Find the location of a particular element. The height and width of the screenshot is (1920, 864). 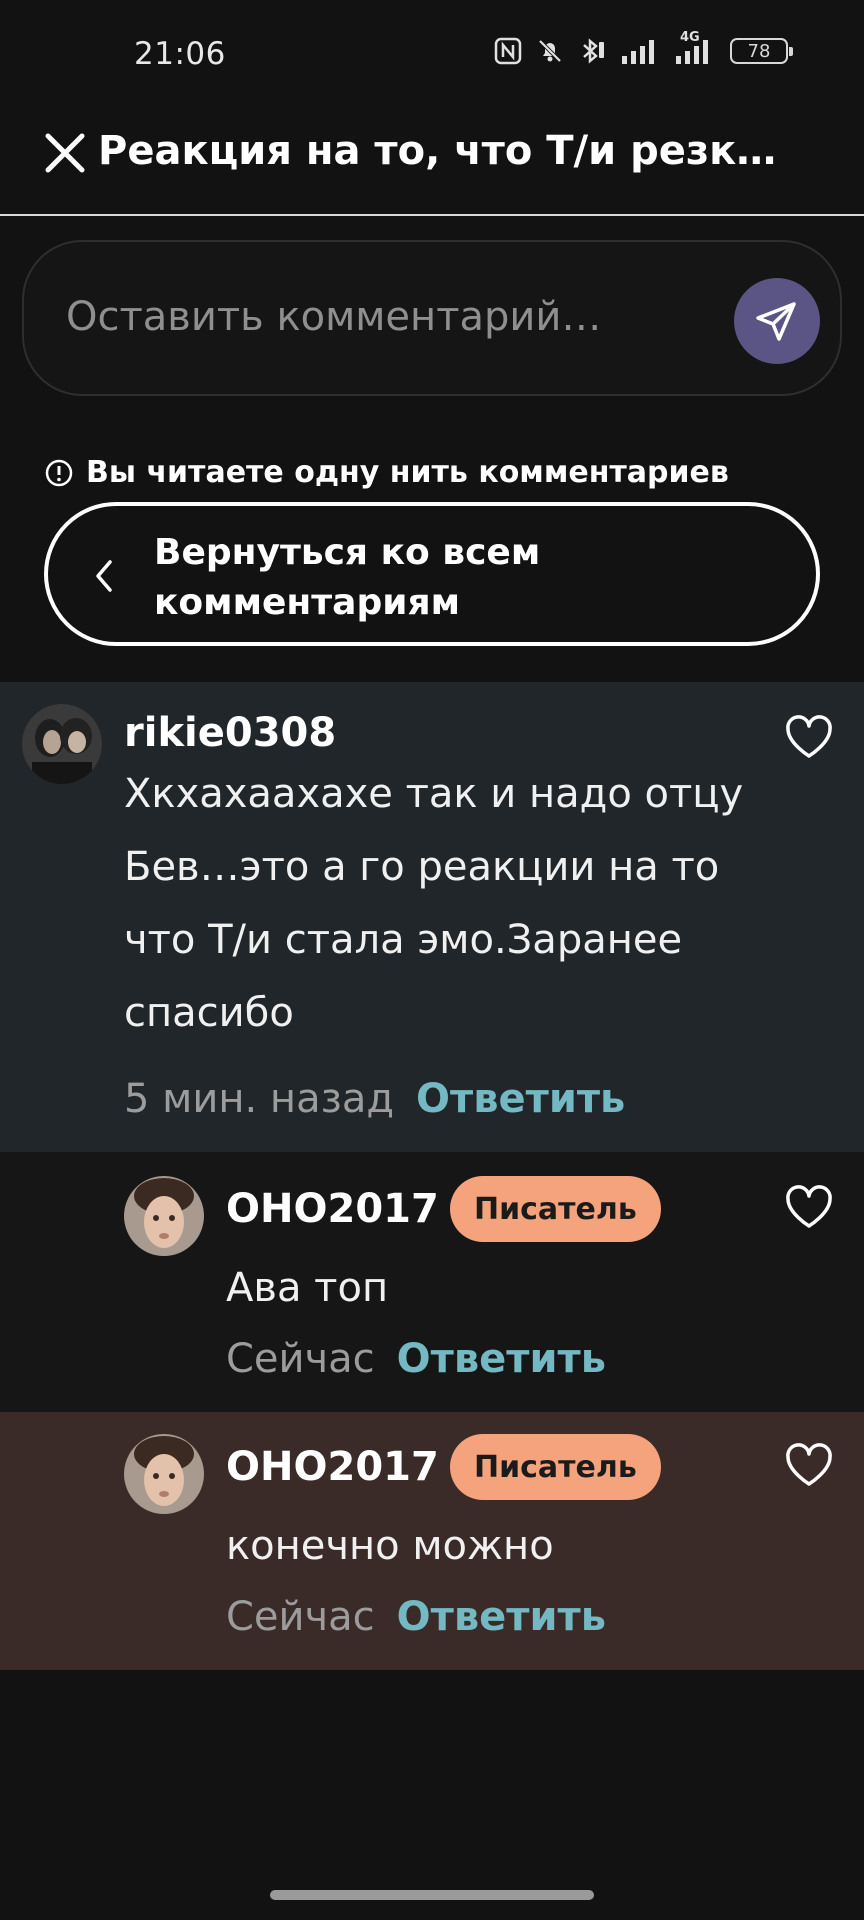

home-indicator is located at coordinates (432, 1895).